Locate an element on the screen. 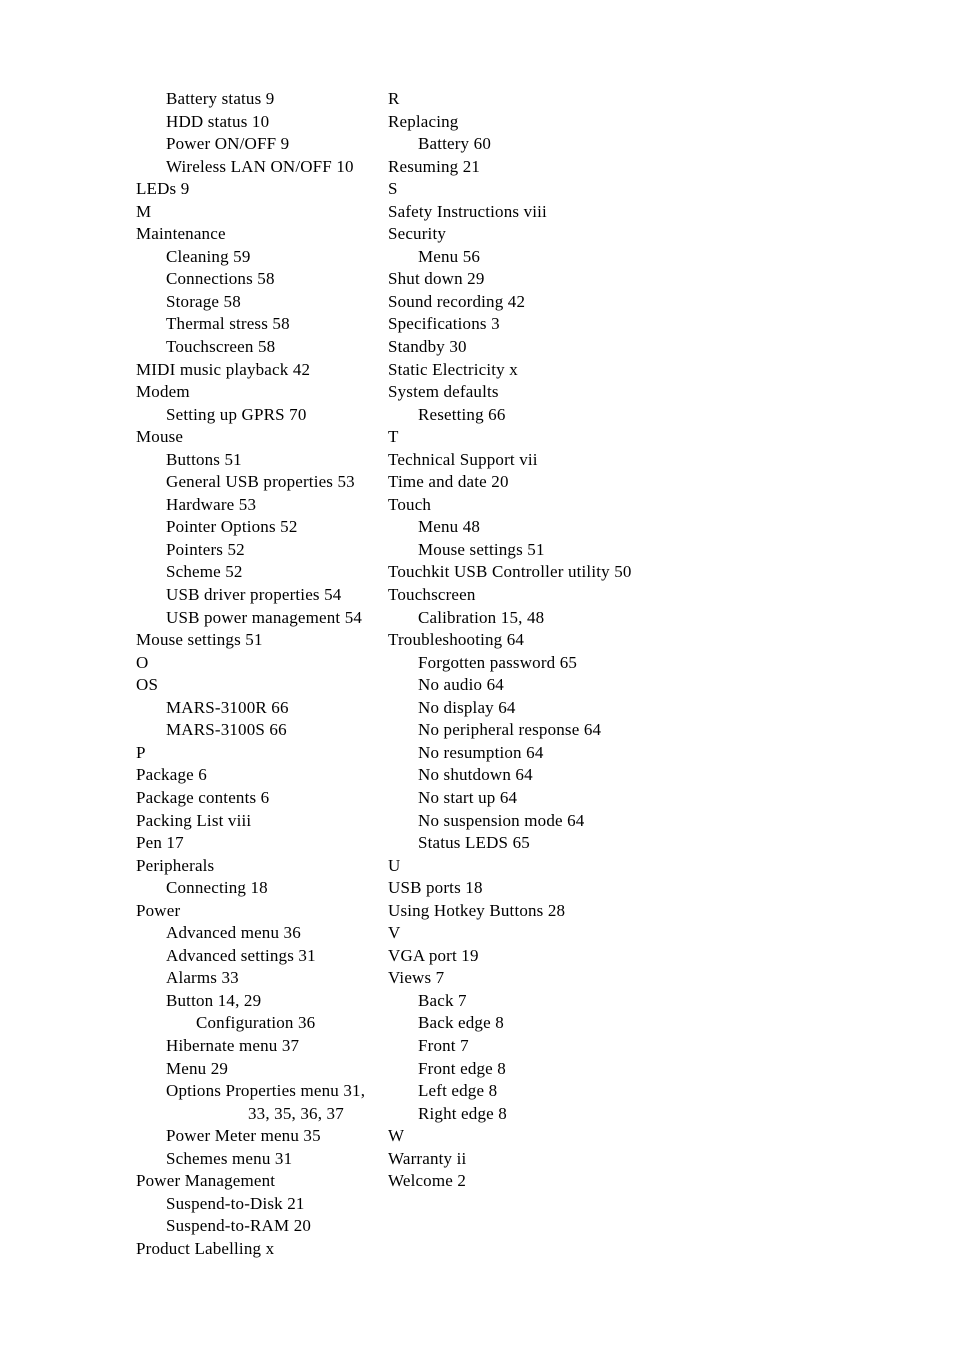 The image size is (954, 1350). index-entry: No peripheral response 64 is located at coordinates (510, 730).